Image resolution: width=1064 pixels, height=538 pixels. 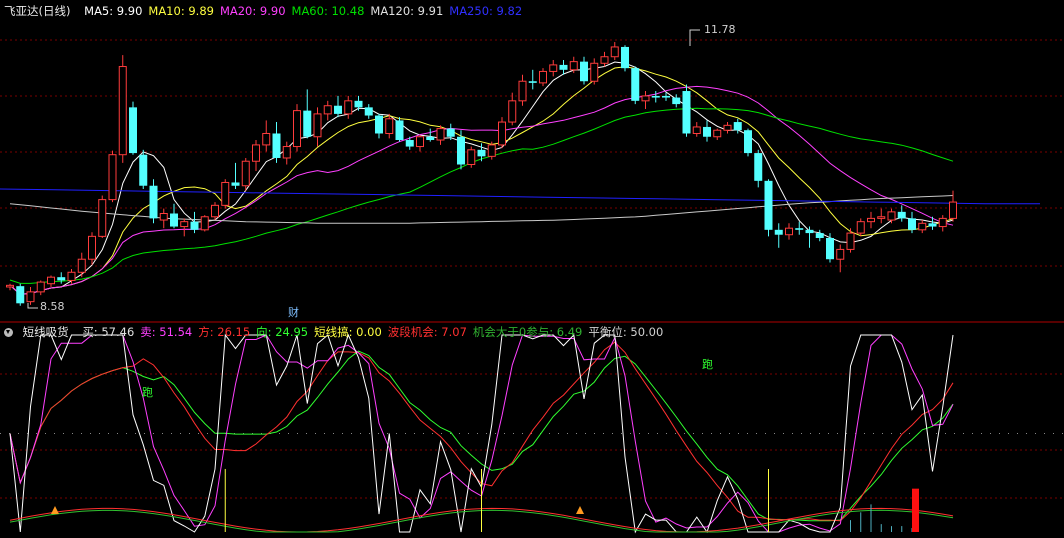 What do you see at coordinates (694, 37) in the screenshot?
I see `high-pointer` at bounding box center [694, 37].